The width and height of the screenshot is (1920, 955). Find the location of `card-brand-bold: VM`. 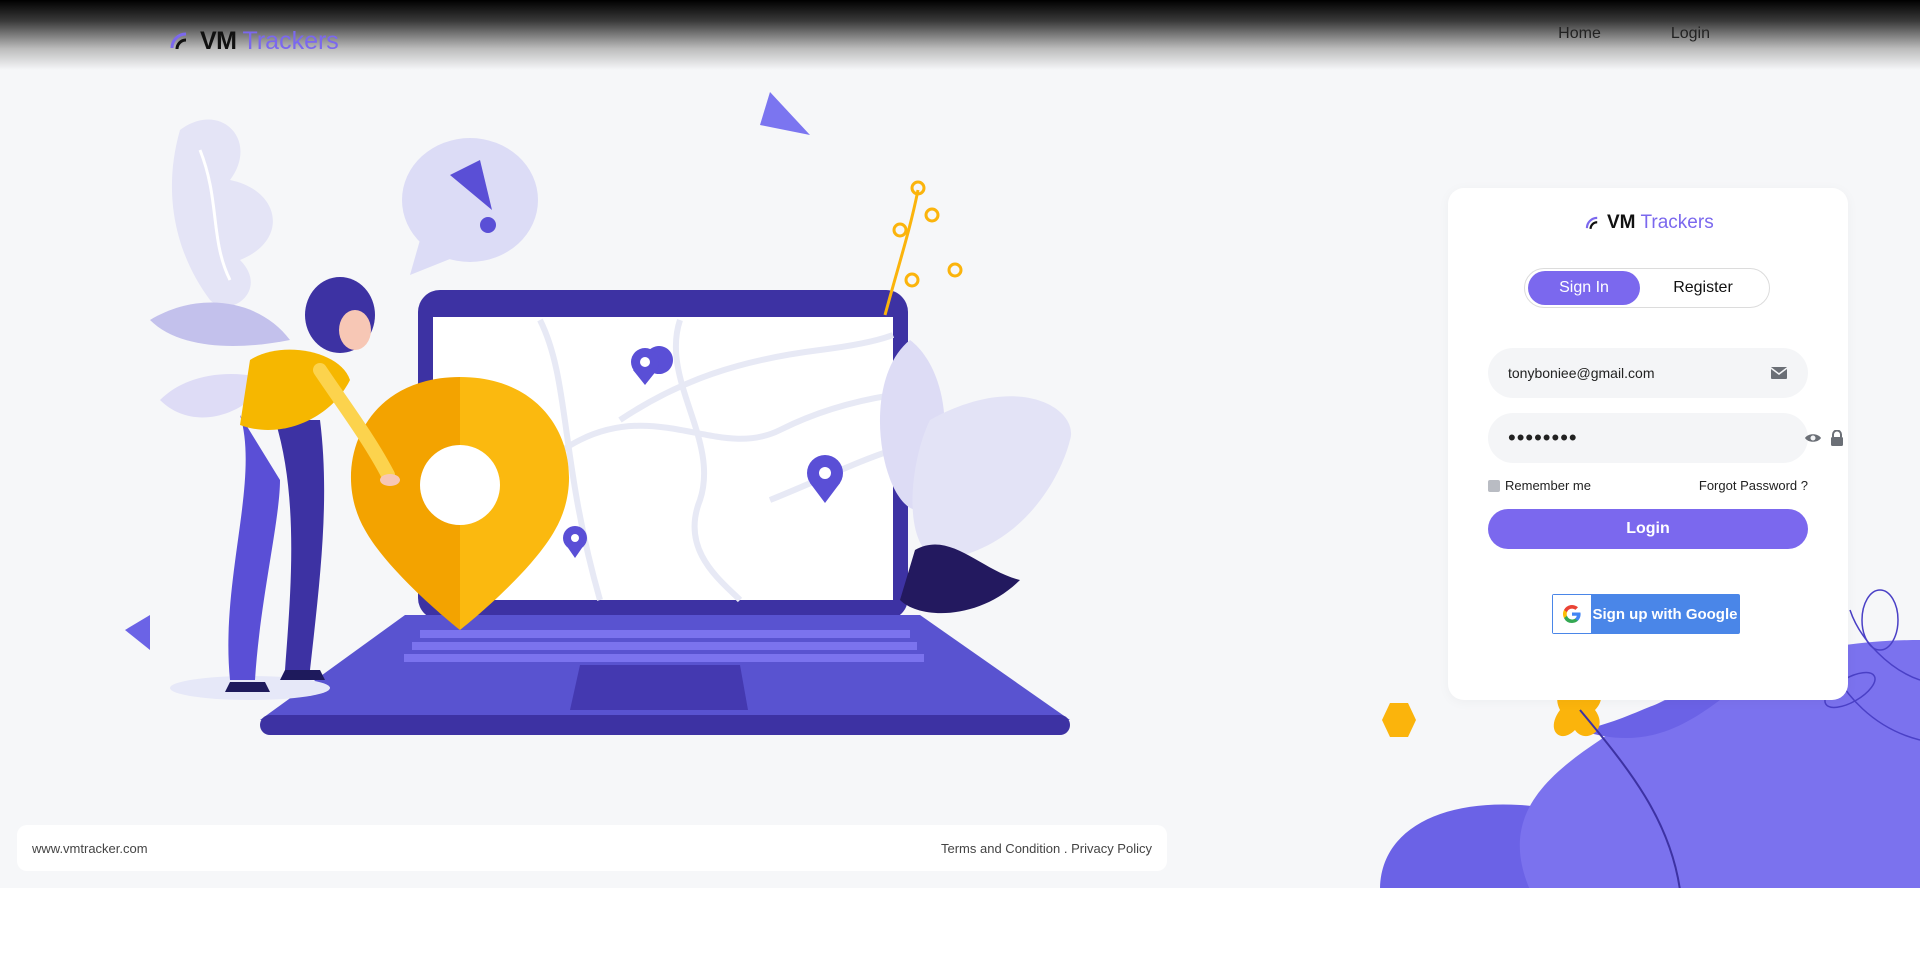

card-brand-bold: VM is located at coordinates (1621, 222).